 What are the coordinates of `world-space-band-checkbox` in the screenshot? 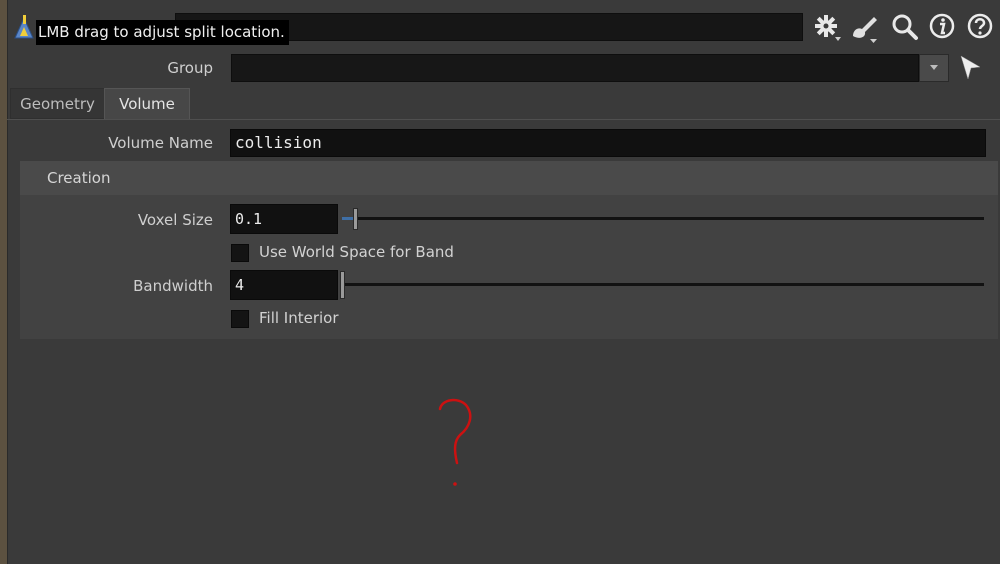 It's located at (240, 253).